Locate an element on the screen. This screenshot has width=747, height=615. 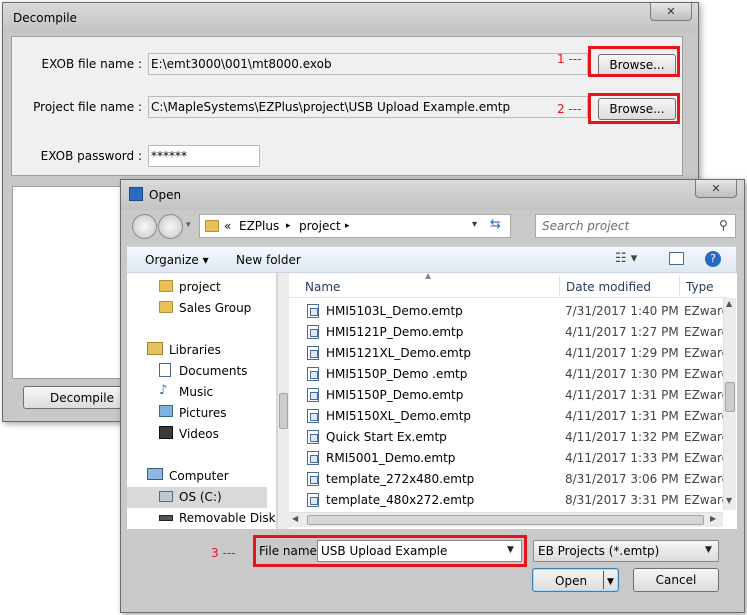
search-input: Search project is located at coordinates (585, 226).